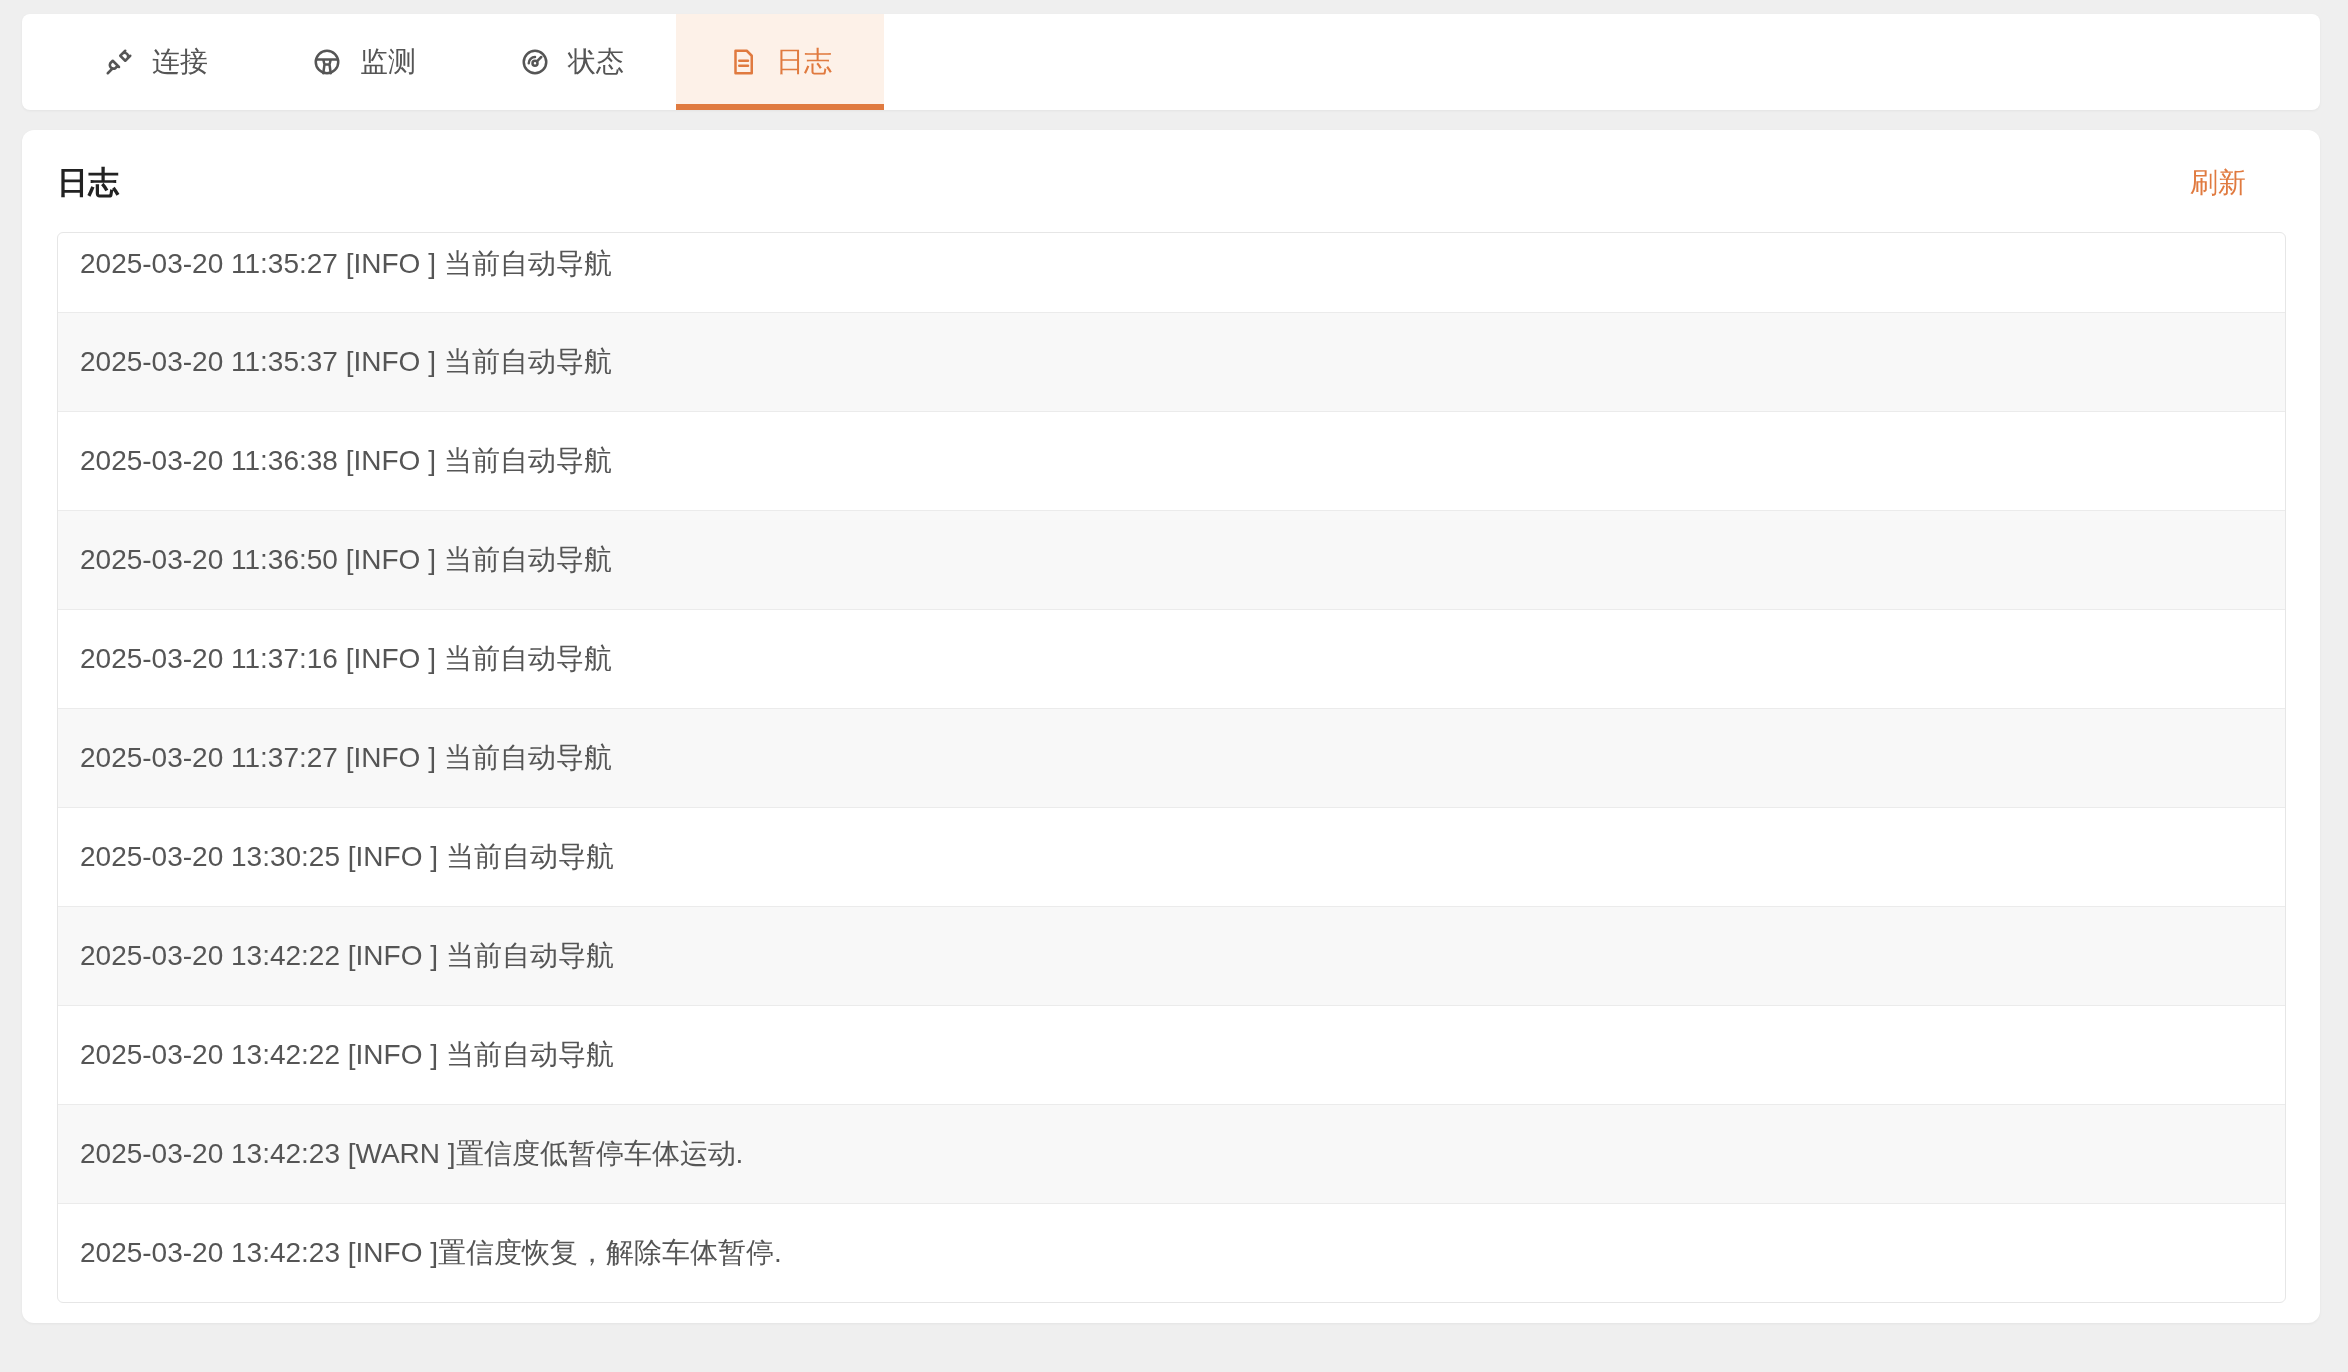 This screenshot has height=1372, width=2348. Describe the element at coordinates (535, 62) in the screenshot. I see `gauge-icon` at that location.